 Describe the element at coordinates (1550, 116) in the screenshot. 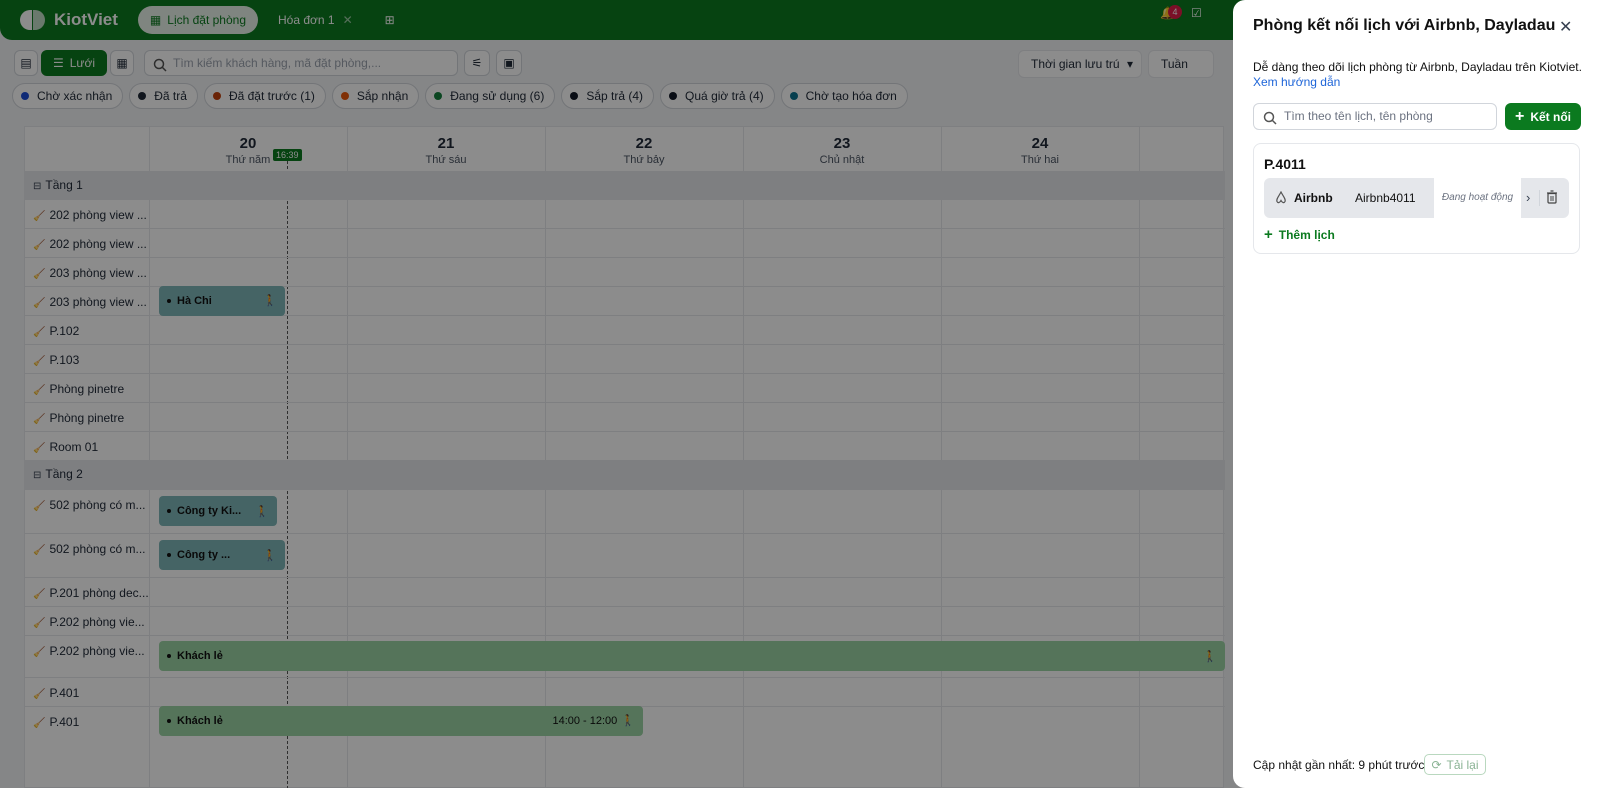

I see `connect-label: Kết nối` at that location.